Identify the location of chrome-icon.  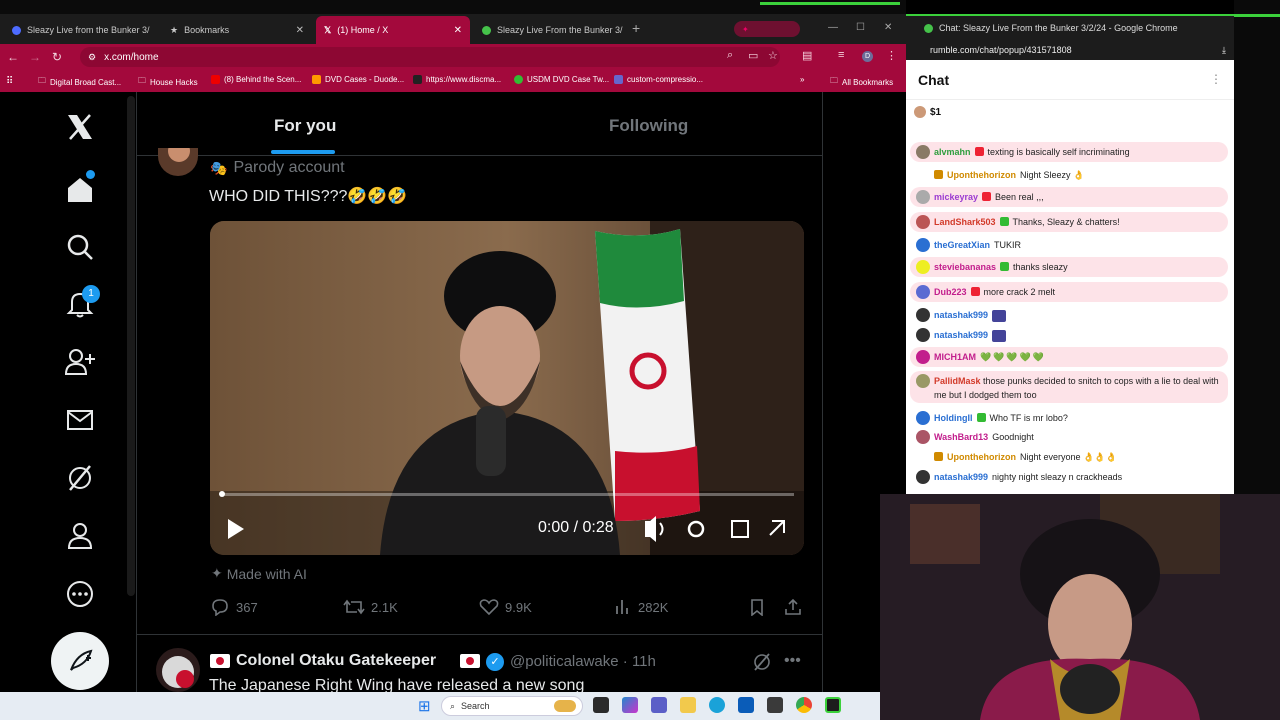
(804, 705).